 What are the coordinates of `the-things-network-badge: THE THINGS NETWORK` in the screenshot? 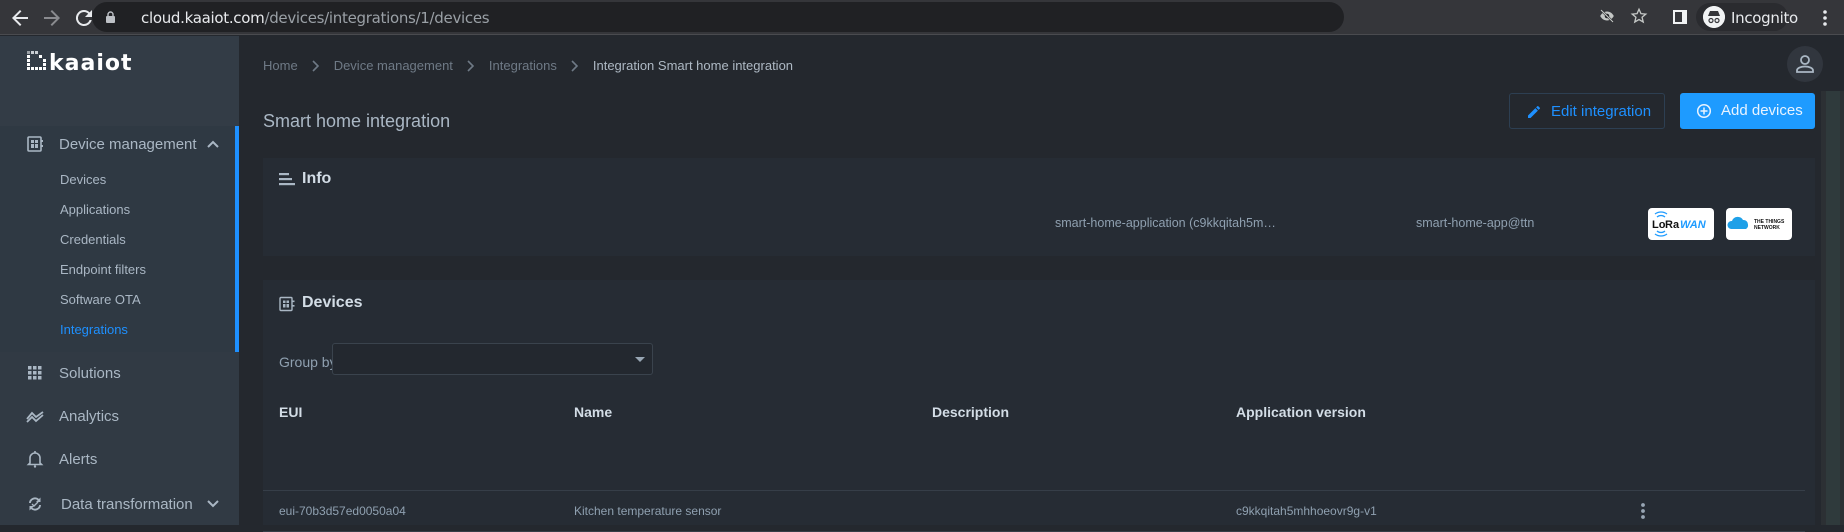 It's located at (1759, 224).